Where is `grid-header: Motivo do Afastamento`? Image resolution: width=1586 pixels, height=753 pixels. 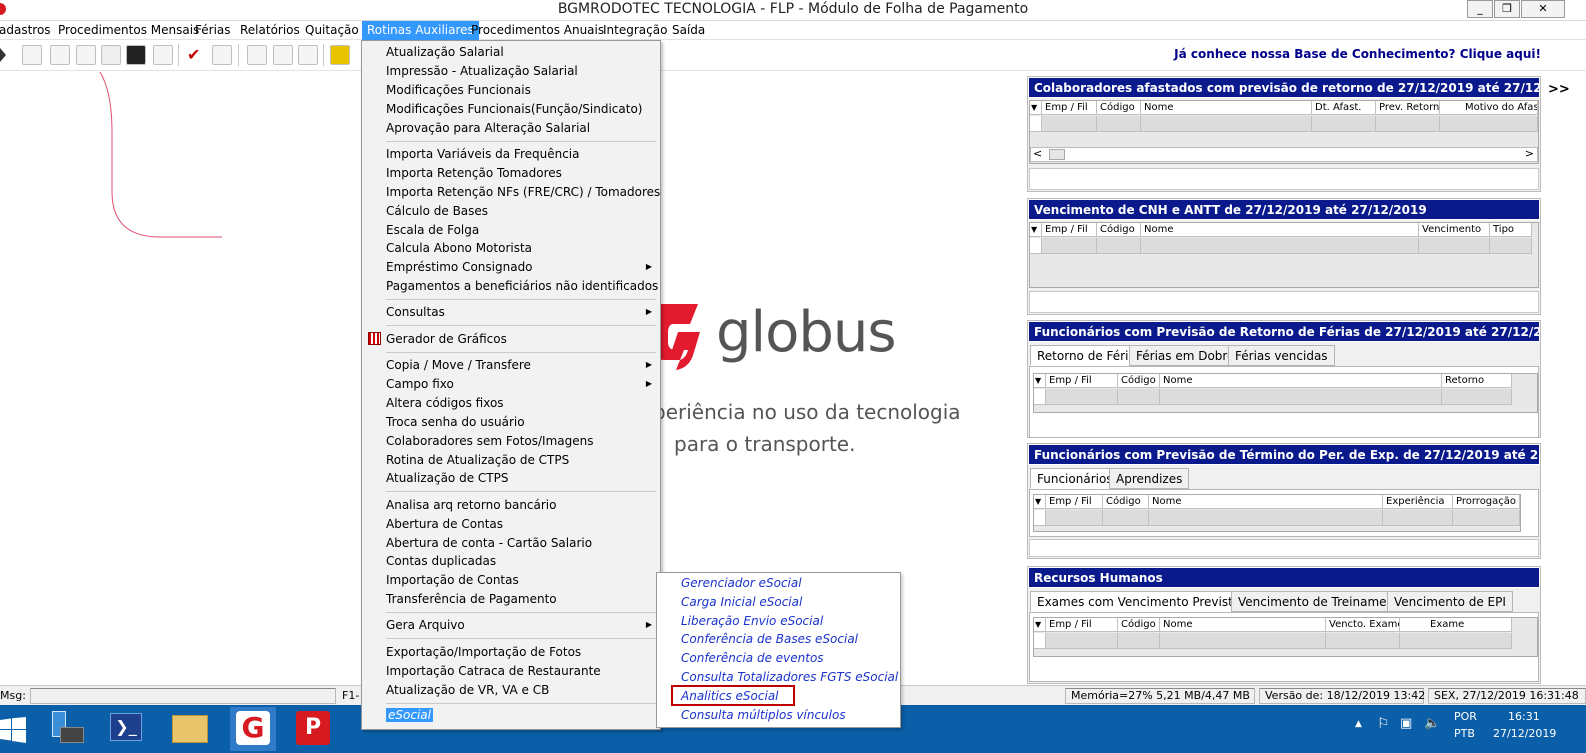
grid-header: Motivo do Afastamento is located at coordinates (1489, 108).